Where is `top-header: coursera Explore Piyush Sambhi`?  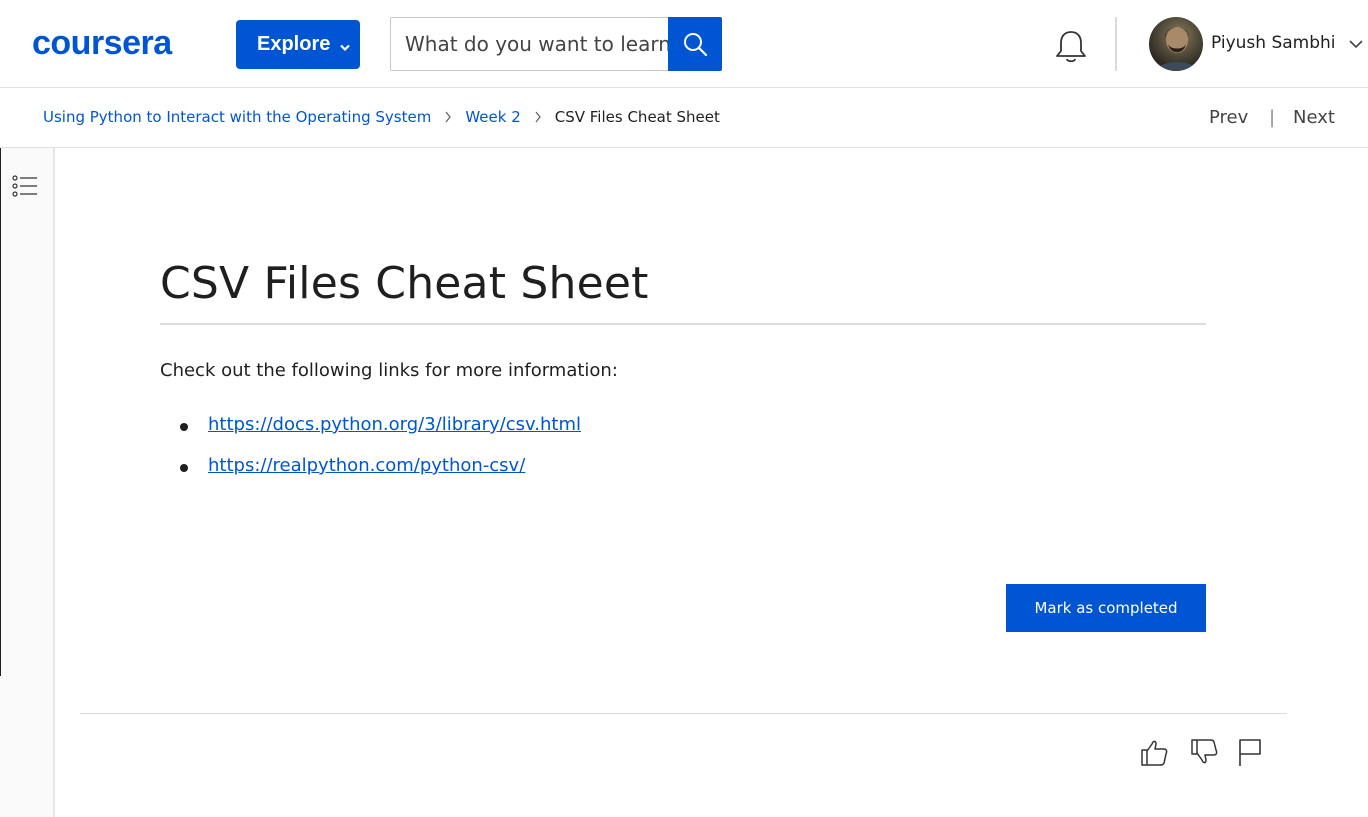
top-header: coursera Explore Piyush Sambhi is located at coordinates (684, 44).